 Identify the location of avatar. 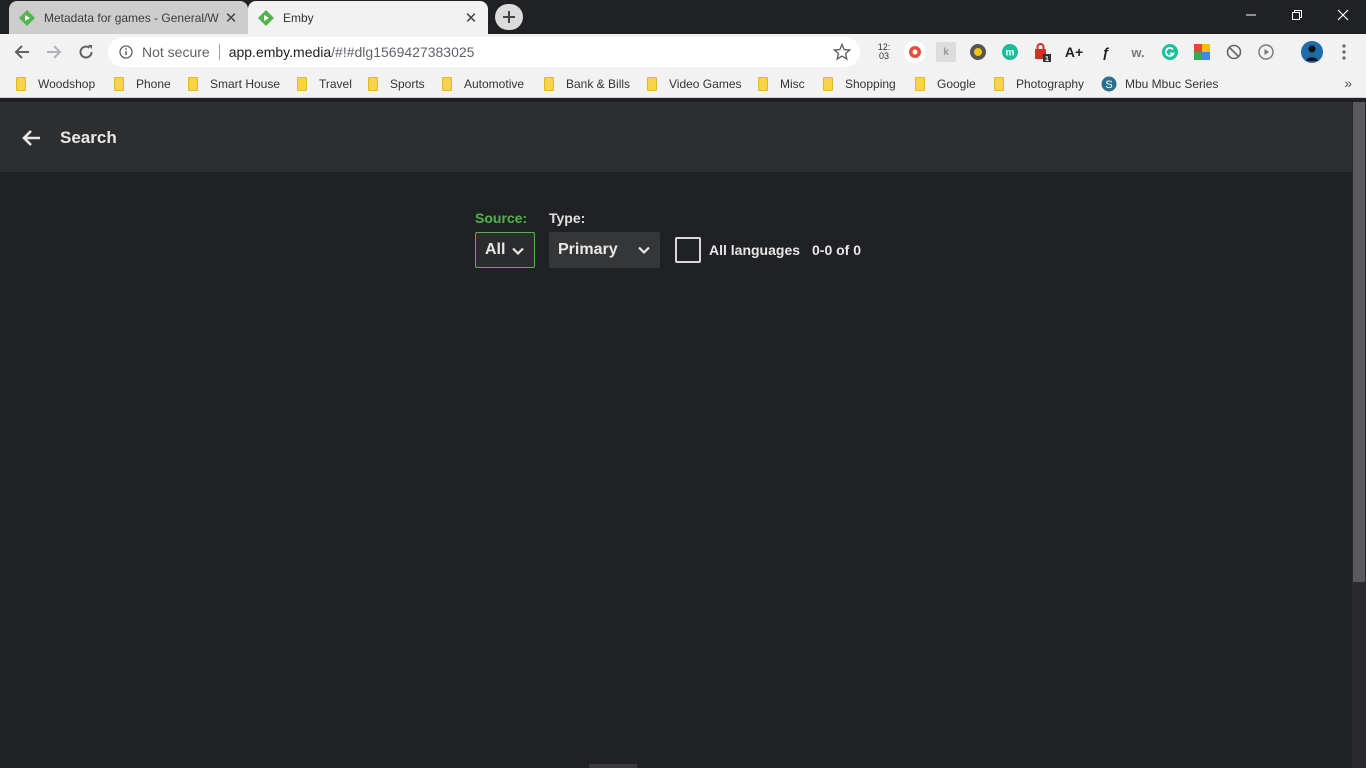
(1312, 52).